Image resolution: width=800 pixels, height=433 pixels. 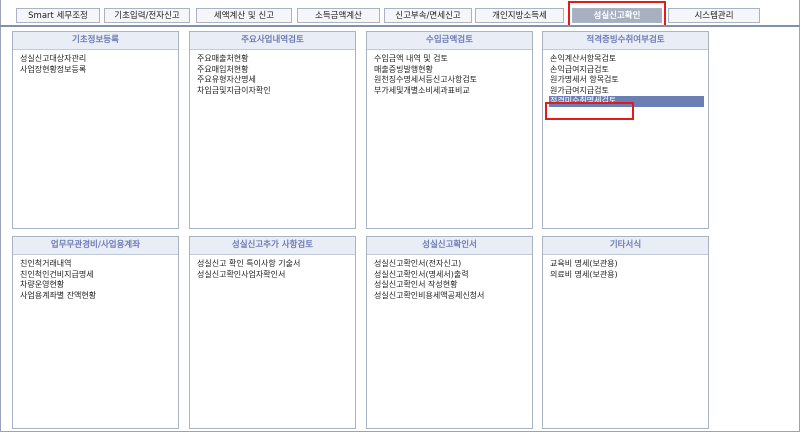 I want to click on menu-item: 친인척인건비지급명세, so click(x=96, y=275).